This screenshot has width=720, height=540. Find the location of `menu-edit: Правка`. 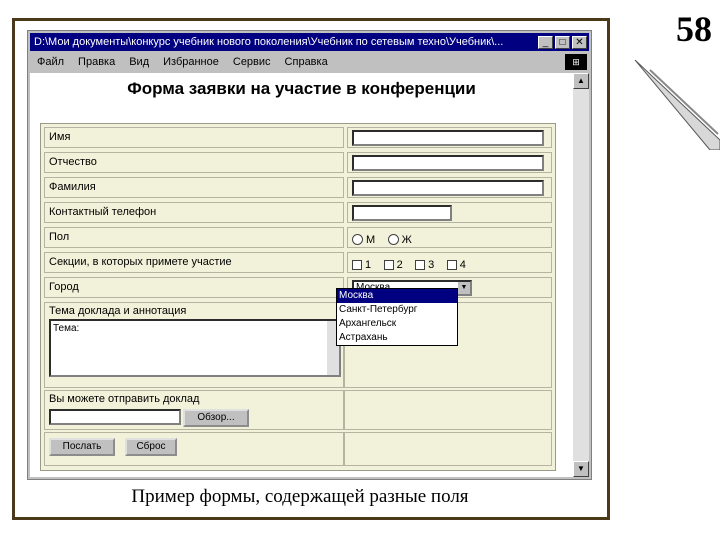

menu-edit: Правка is located at coordinates (96, 62).